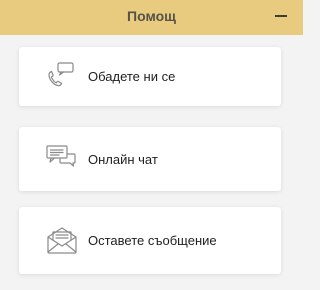 The image size is (320, 290). I want to click on call-us-label: Обадете ни се, so click(132, 76).